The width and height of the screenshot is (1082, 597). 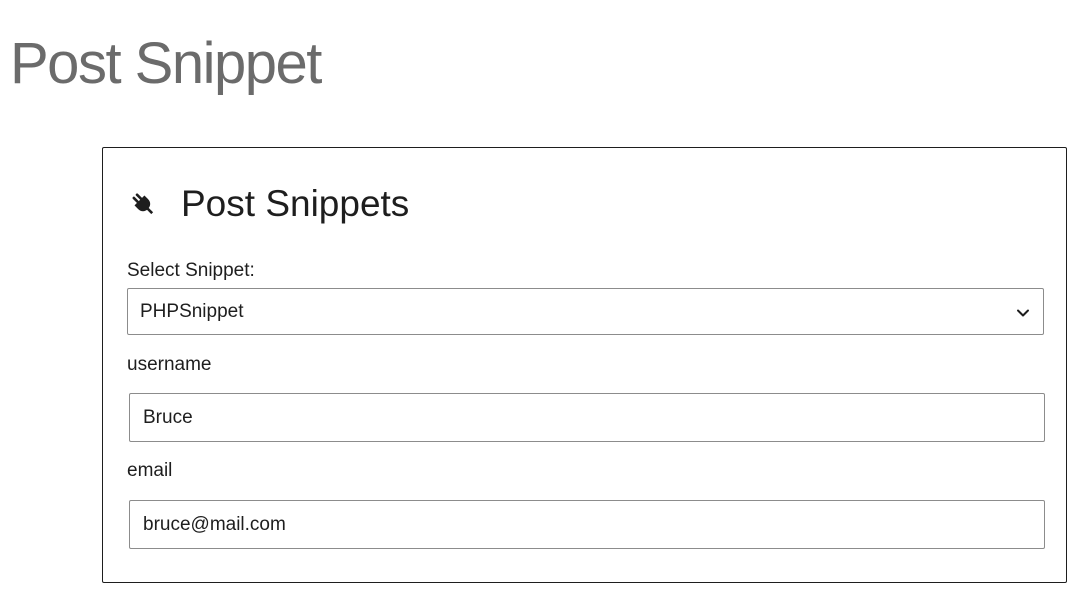 I want to click on email-label: email, so click(x=150, y=470).